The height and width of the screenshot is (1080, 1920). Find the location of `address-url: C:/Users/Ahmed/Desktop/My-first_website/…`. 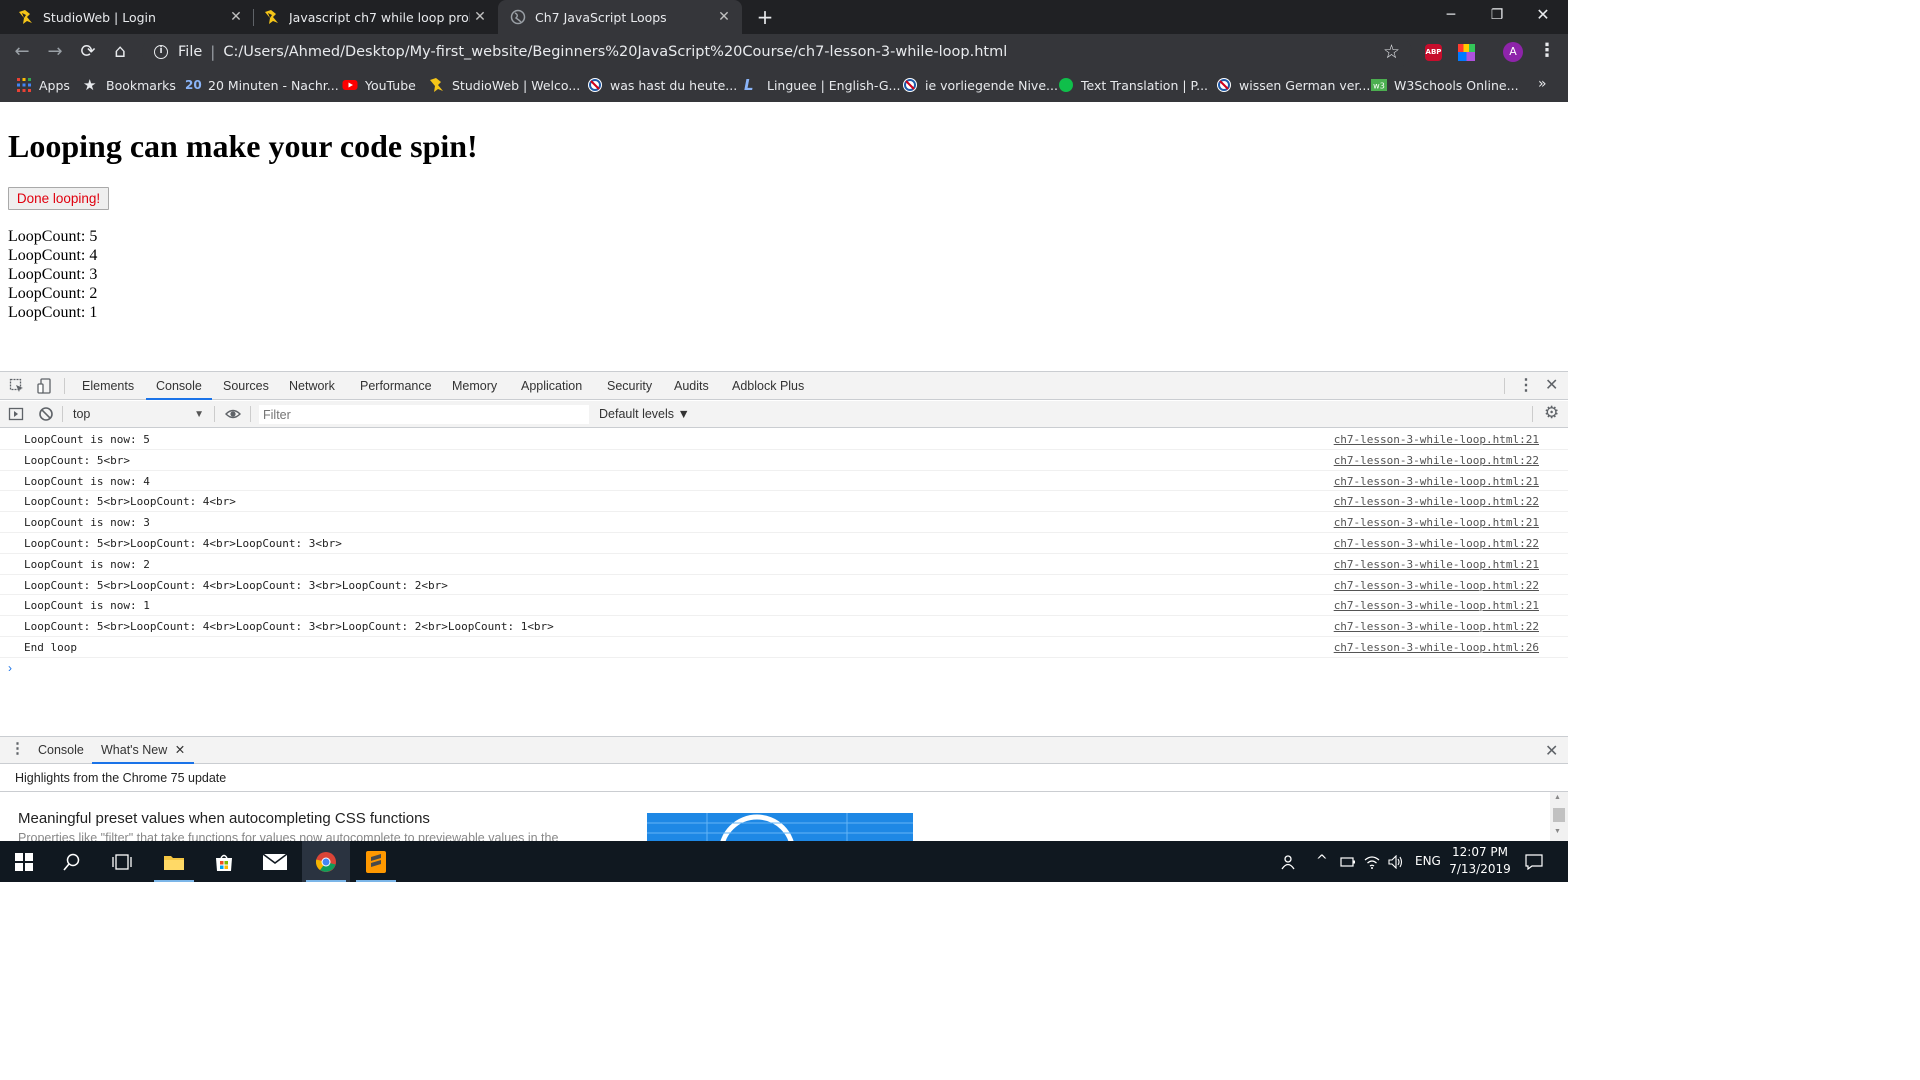

address-url: C:/Users/Ahmed/Desktop/My-first_website/… is located at coordinates (615, 52).